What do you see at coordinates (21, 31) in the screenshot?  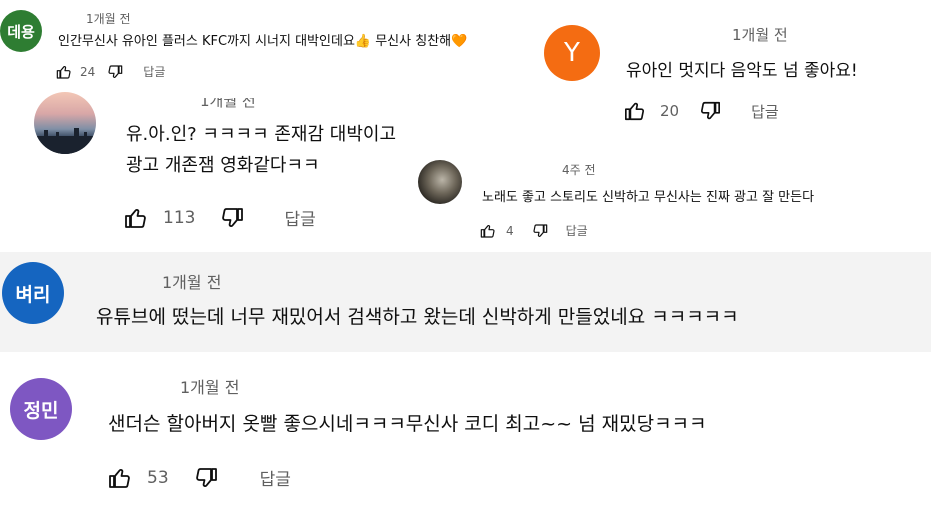 I see `avatar: 데용` at bounding box center [21, 31].